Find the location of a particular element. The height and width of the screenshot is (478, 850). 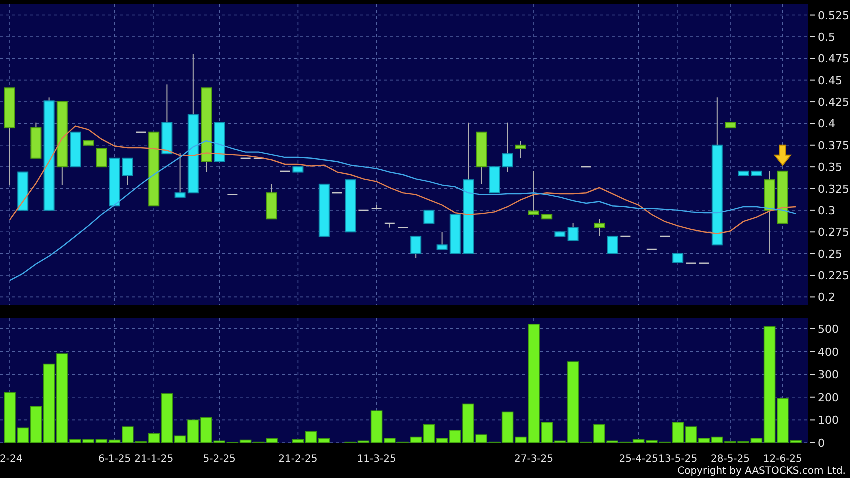

y-tick-label: 200 is located at coordinates (828, 397).